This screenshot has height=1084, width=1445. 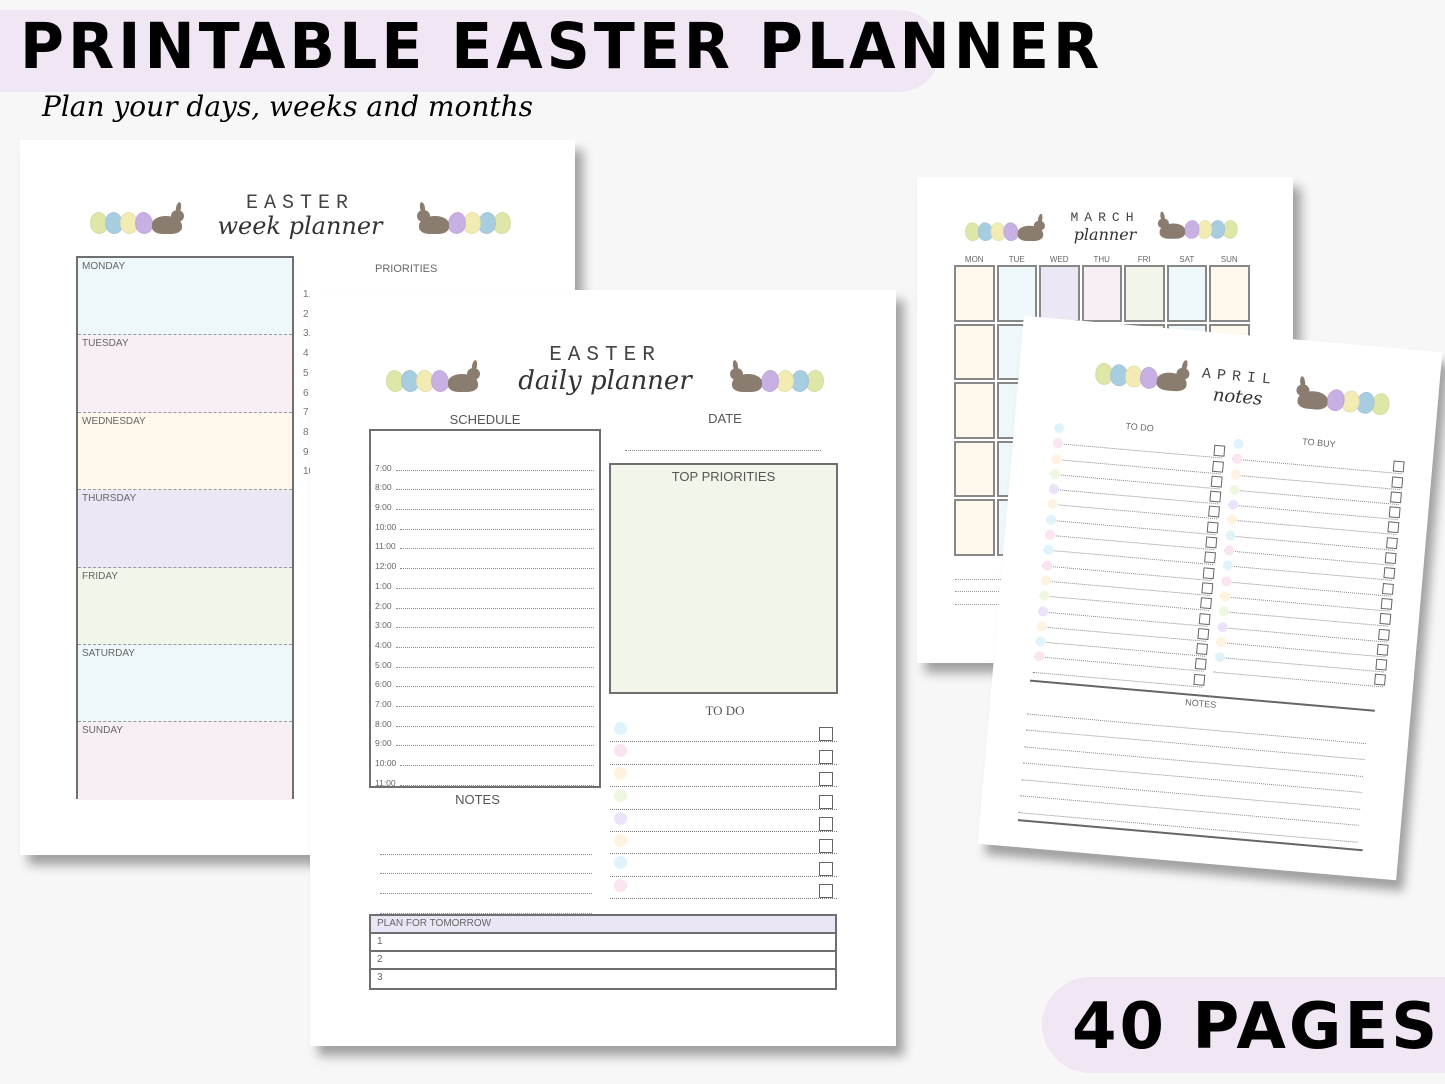 I want to click on schedule-row: 2:00, so click(x=484, y=601).